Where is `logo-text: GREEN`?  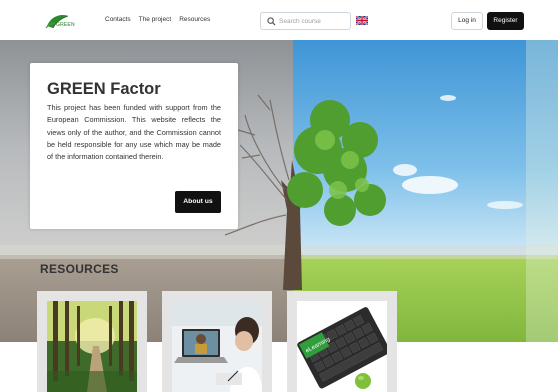
logo-text: GREEN is located at coordinates (65, 25).